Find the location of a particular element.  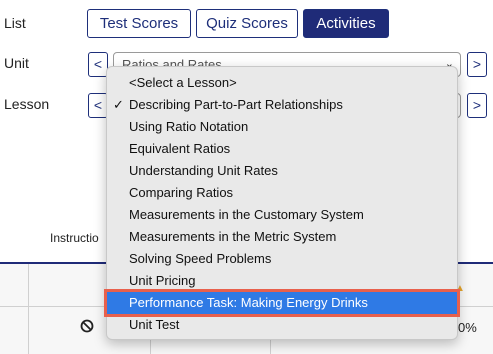

unit-label: Unit is located at coordinates (16, 63).